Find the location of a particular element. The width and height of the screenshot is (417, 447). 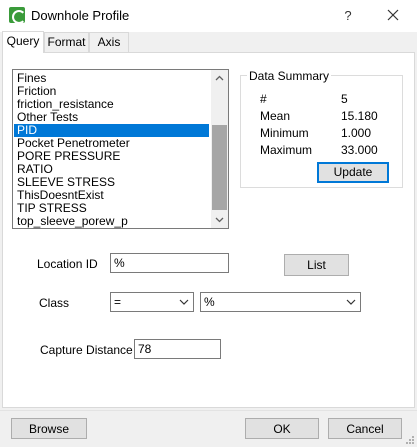

list-item: SLEEVE STRESS is located at coordinates (111, 182).